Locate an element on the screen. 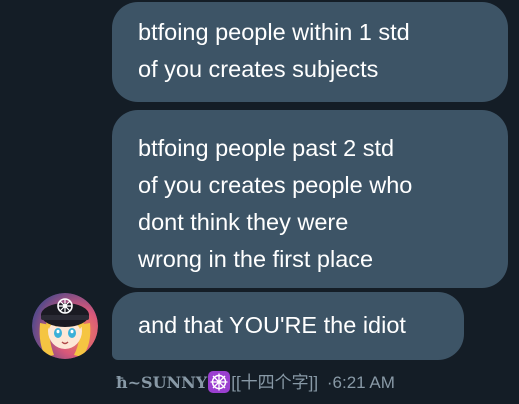 This screenshot has height=404, width=519. message-text-line: of you creates subjects is located at coordinates (258, 69).